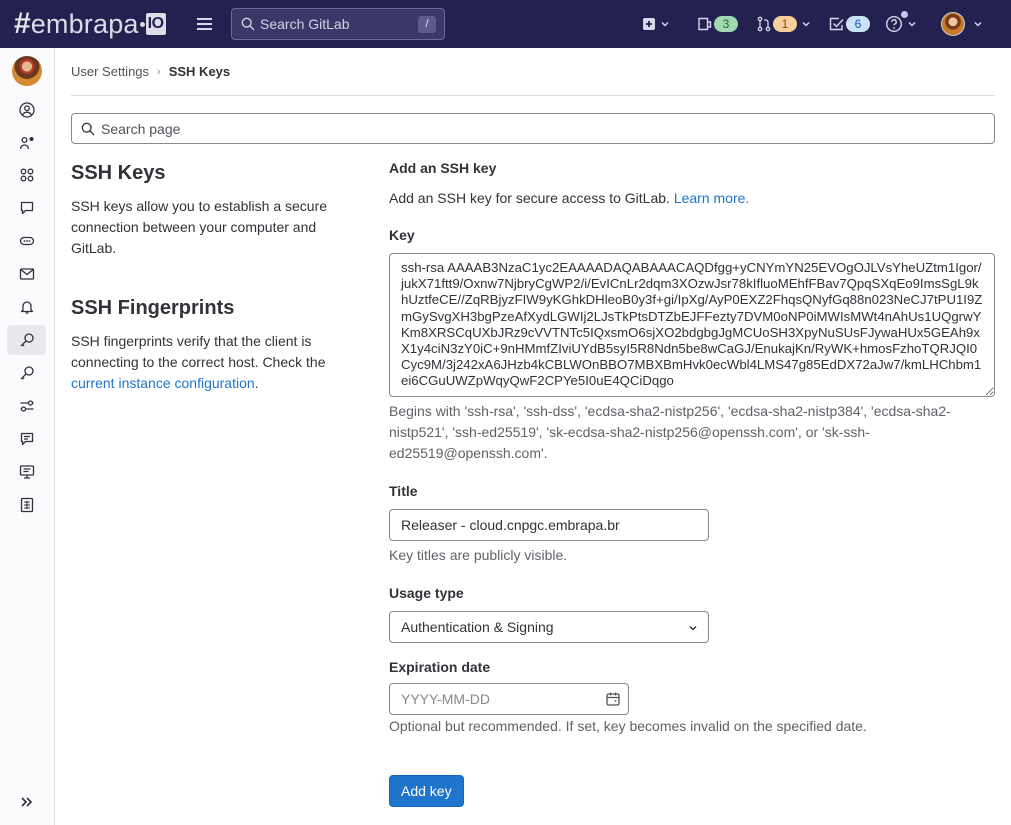 Image resolution: width=1011 pixels, height=825 pixels. I want to click on expiration-date-label: Expiration date, so click(440, 667).